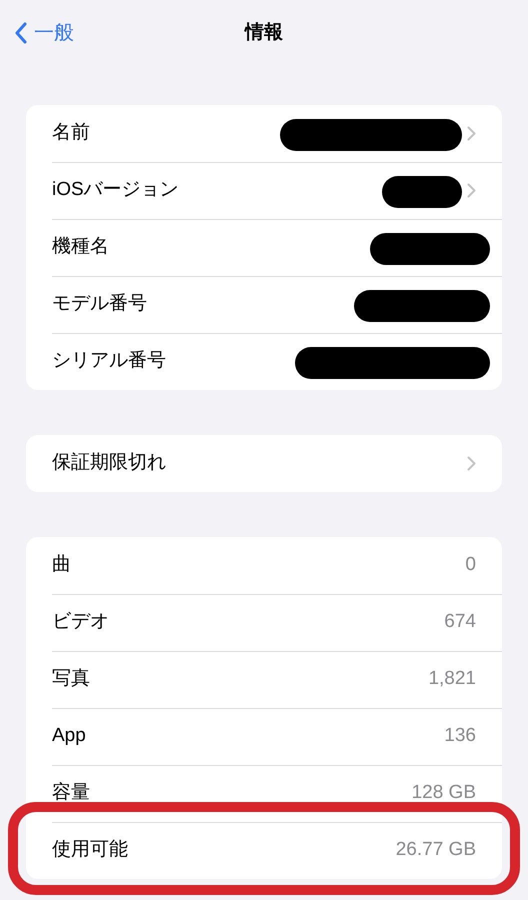  I want to click on row-label: 名前, so click(71, 133).